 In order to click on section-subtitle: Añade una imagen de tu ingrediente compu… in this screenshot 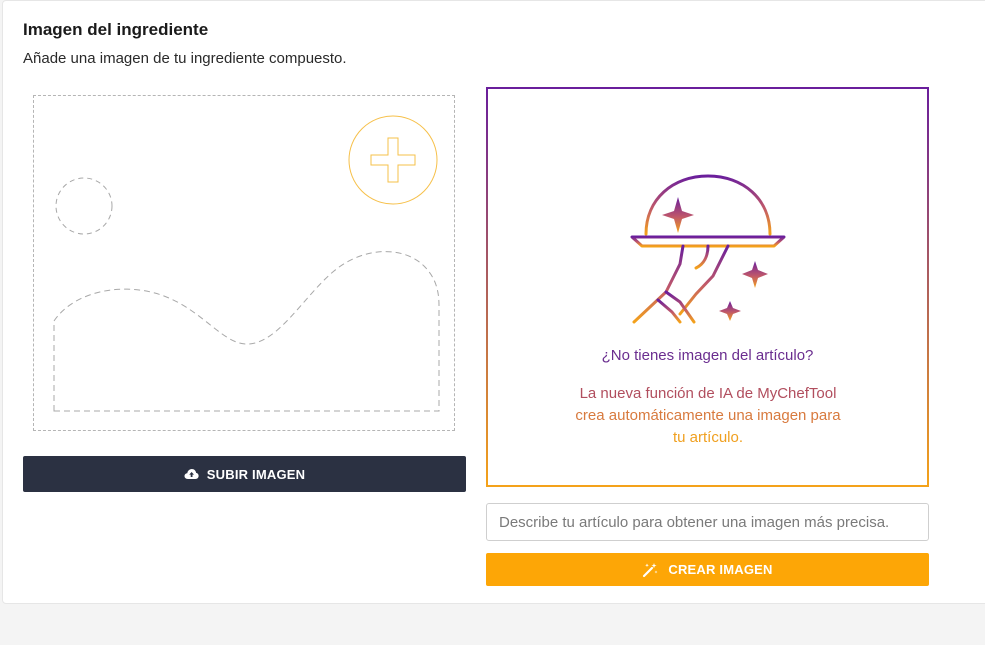, I will do `click(185, 58)`.